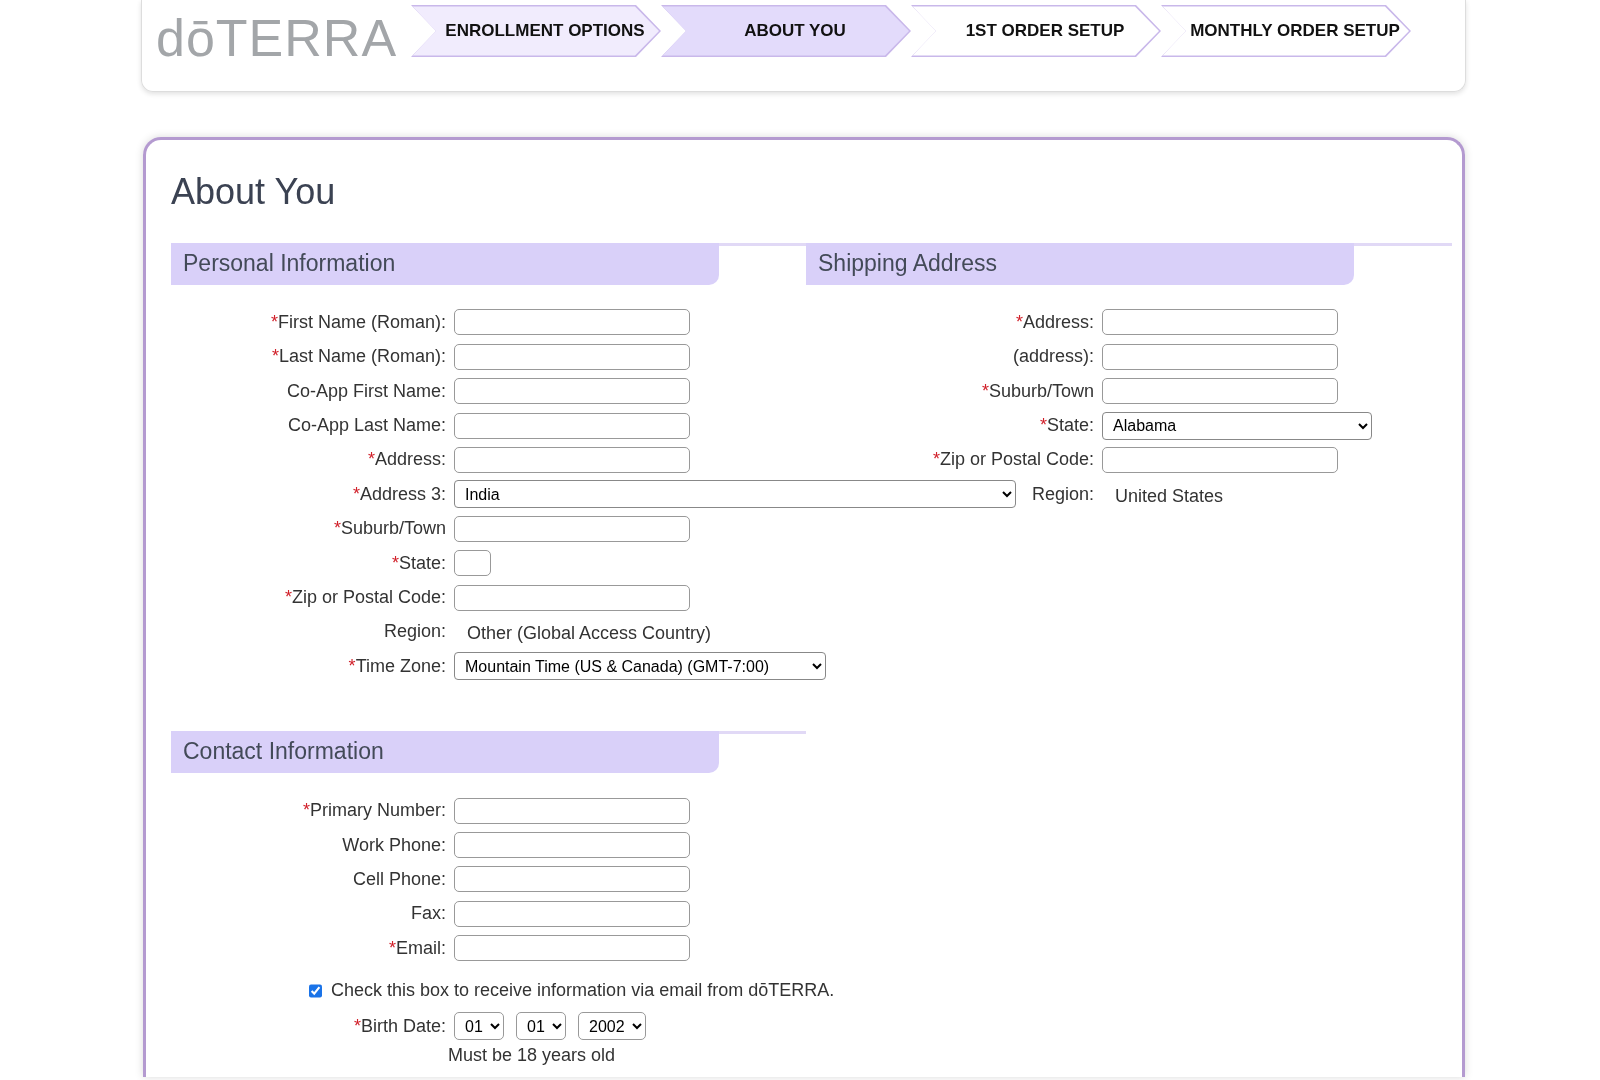 Image resolution: width=1600 pixels, height=1080 pixels. I want to click on field-label: *Time Zone:, so click(397, 666).